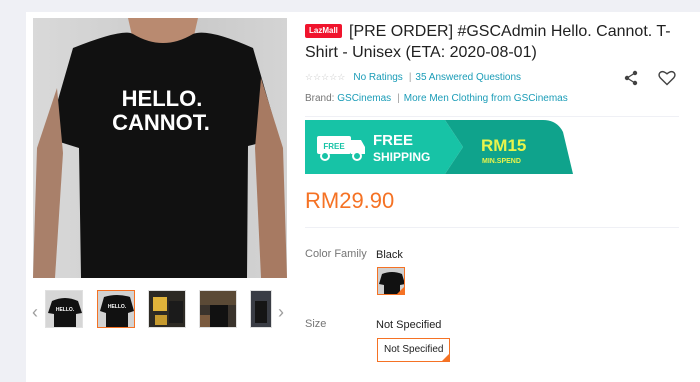 This screenshot has height=382, width=700. Describe the element at coordinates (393, 140) in the screenshot. I see `free-text: FREE` at that location.